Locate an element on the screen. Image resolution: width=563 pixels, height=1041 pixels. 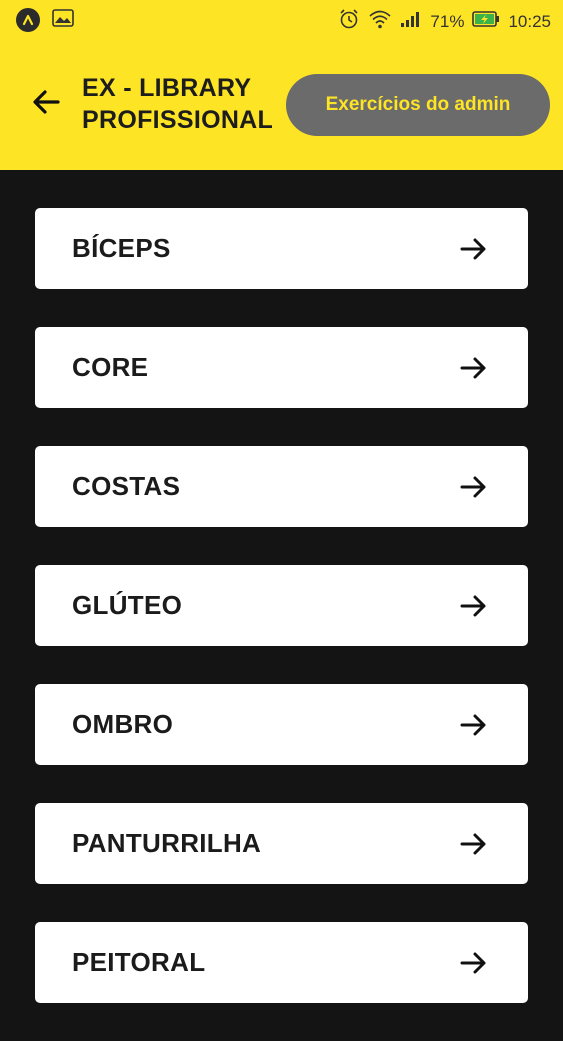
admin-exercises-button: Exercícios do admin is located at coordinates (418, 105).